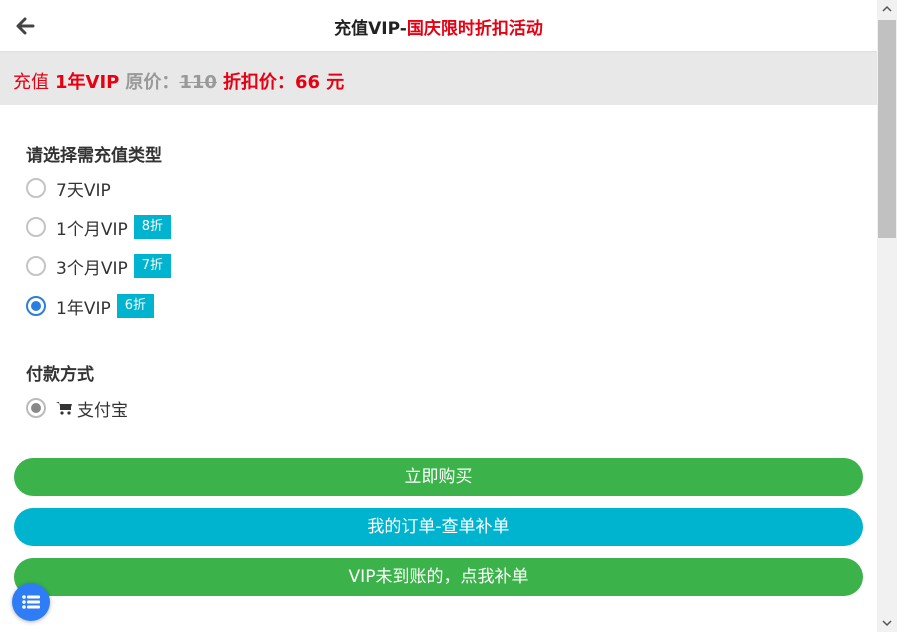 The height and width of the screenshot is (636, 897). What do you see at coordinates (438, 78) in the screenshot?
I see `price-banner: 充值 1年VIP 原价：110 折扣价：66 元` at bounding box center [438, 78].